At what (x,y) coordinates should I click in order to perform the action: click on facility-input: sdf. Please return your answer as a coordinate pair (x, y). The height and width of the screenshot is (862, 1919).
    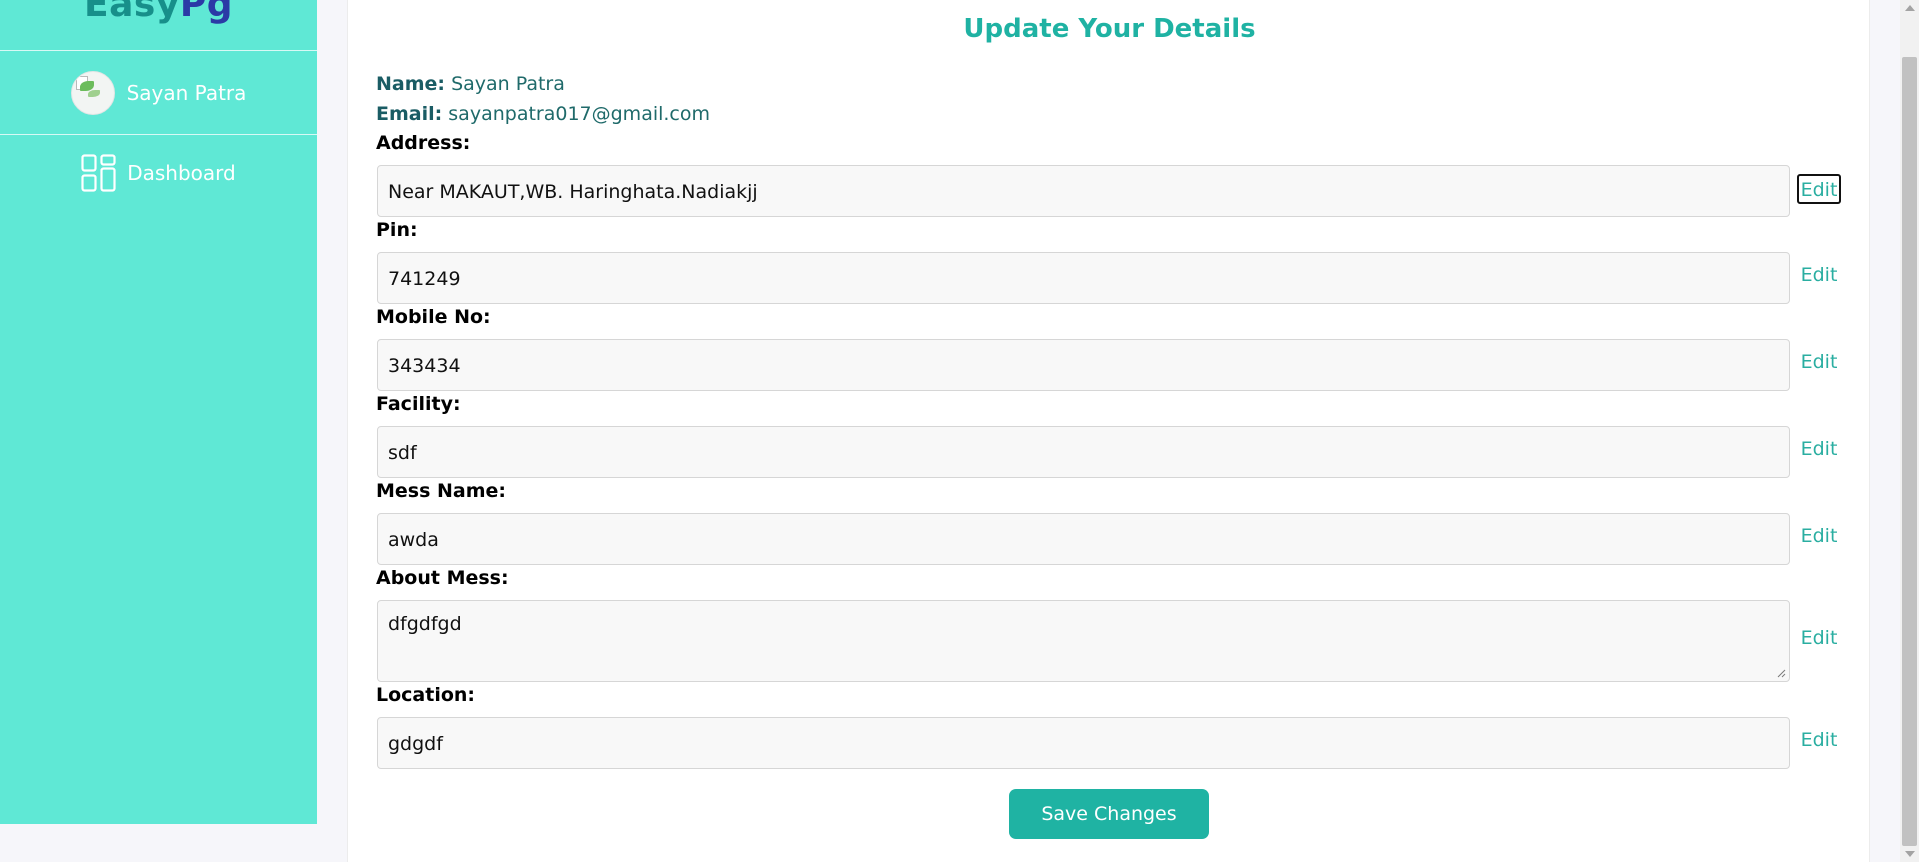
    Looking at the image, I should click on (1083, 452).